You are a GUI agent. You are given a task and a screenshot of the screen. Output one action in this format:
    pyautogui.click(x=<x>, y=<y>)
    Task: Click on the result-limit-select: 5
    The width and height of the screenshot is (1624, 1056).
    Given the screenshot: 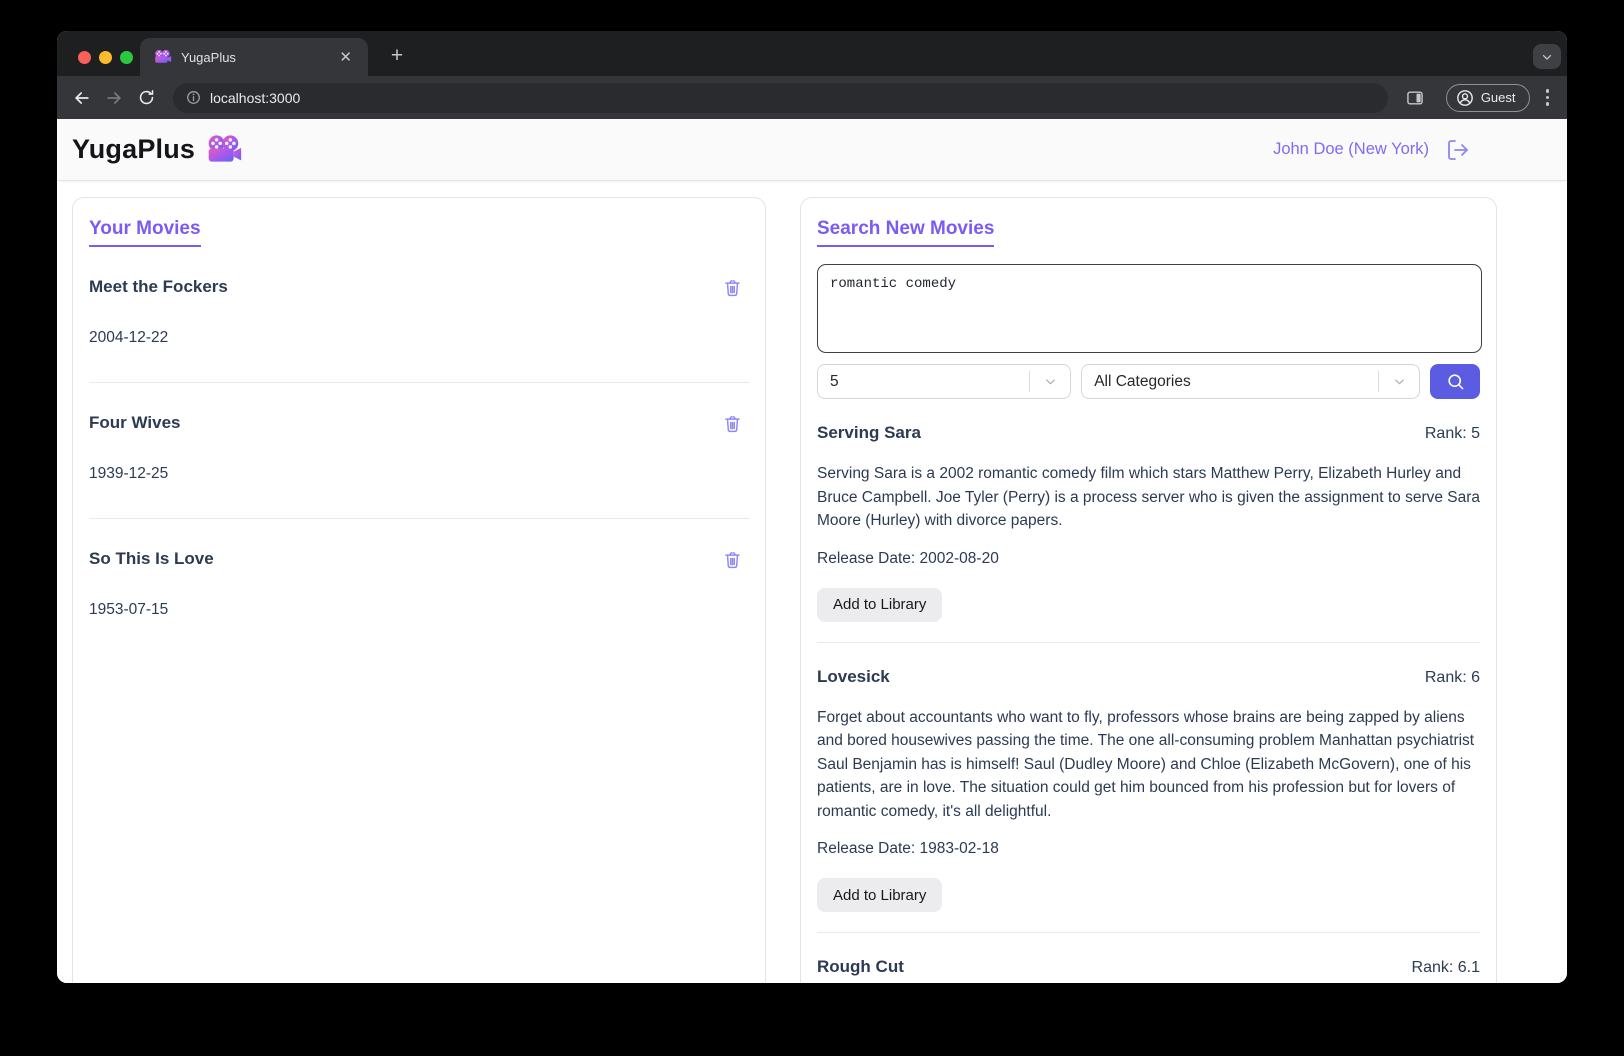 What is the action you would take?
    pyautogui.click(x=944, y=381)
    